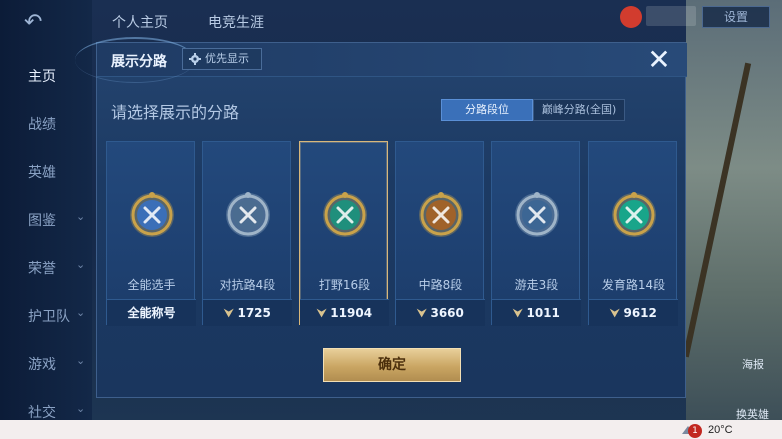  I want to click on back-arrow-icon: ↶, so click(44, 23).